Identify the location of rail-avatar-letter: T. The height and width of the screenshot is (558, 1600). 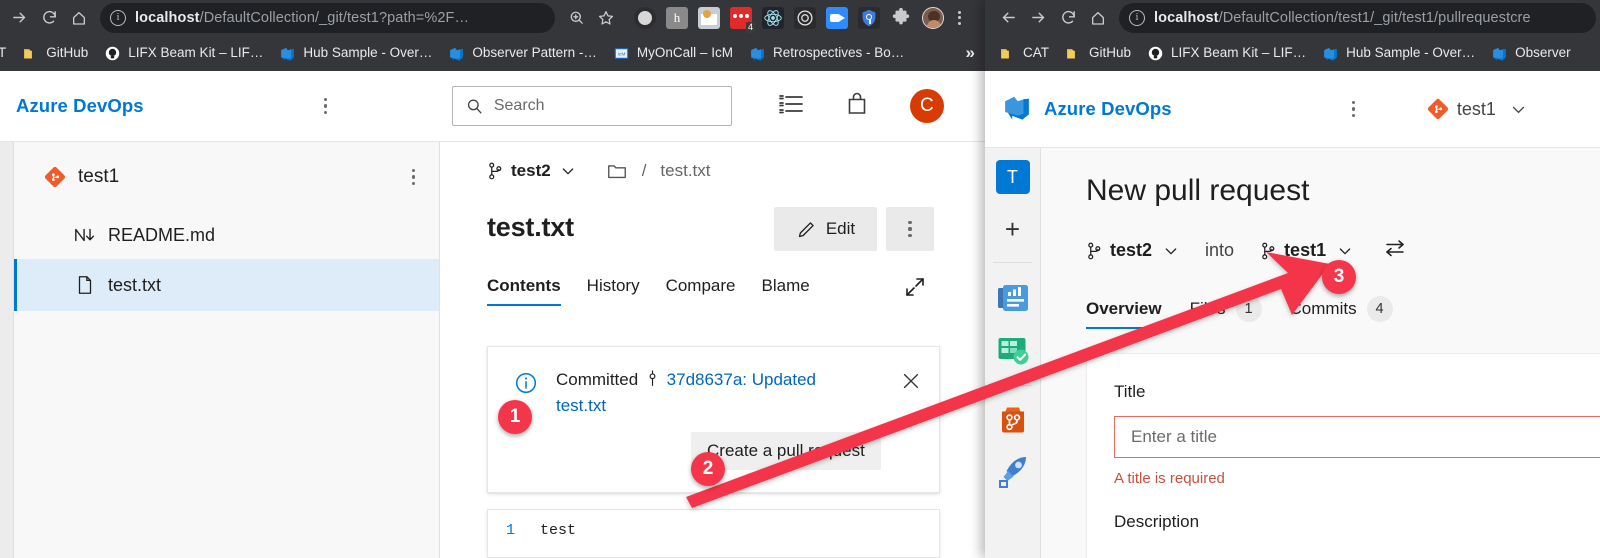
(1012, 176).